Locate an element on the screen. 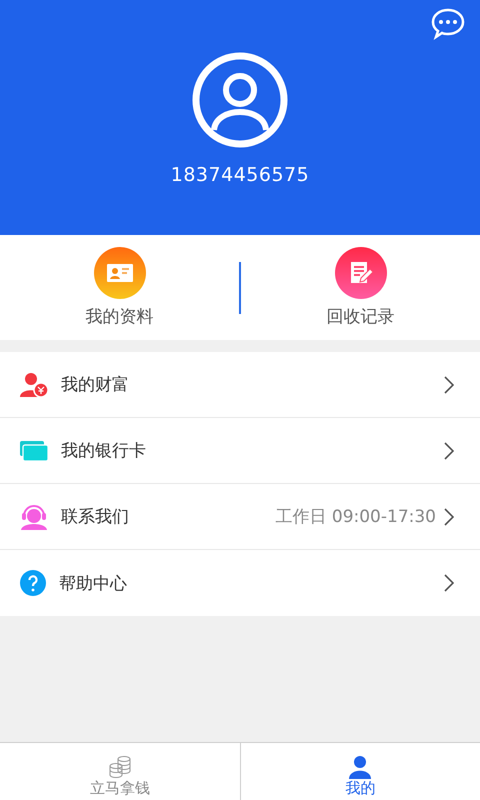 This screenshot has height=800, width=480. coins-icon is located at coordinates (120, 767).